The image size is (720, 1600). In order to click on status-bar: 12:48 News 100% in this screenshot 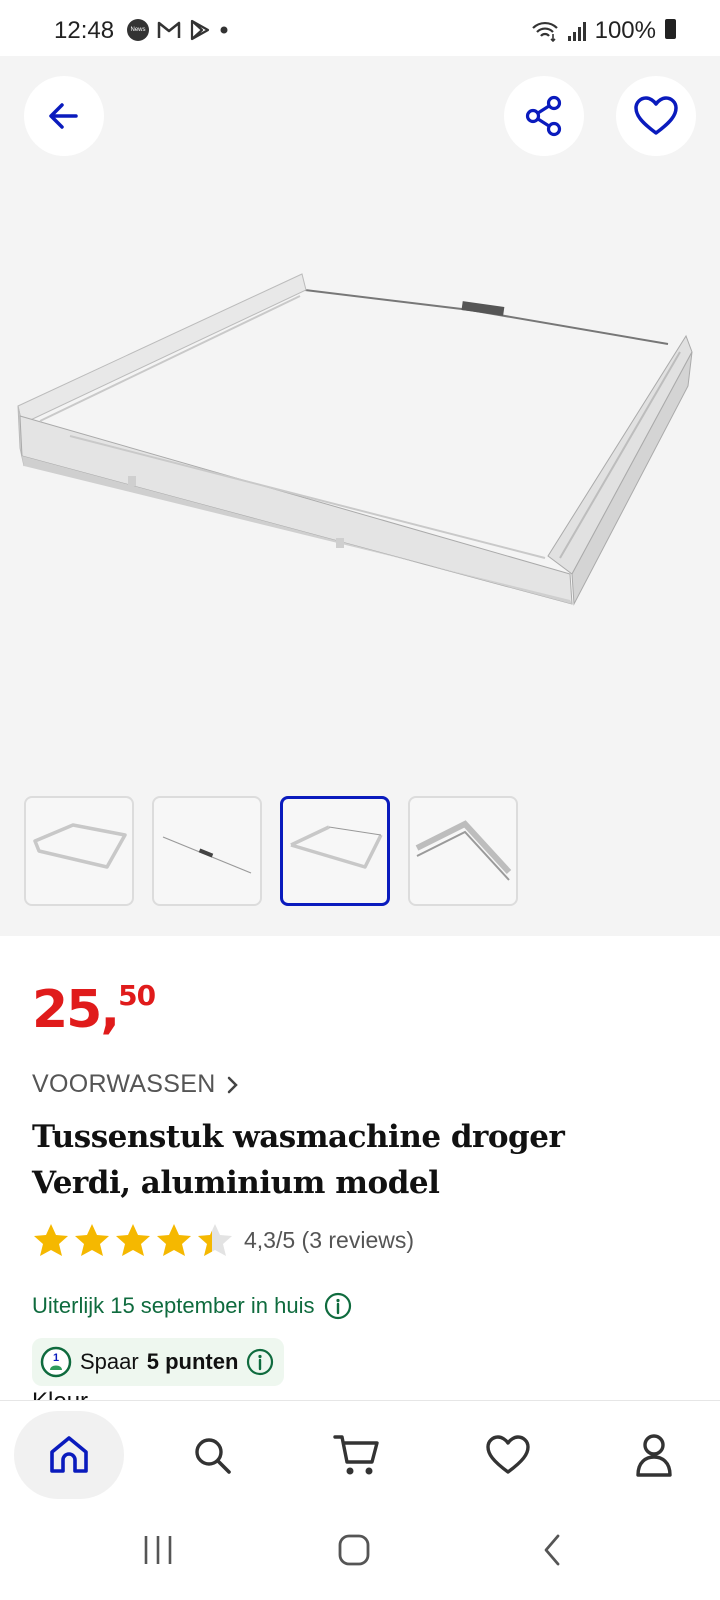, I will do `click(360, 28)`.